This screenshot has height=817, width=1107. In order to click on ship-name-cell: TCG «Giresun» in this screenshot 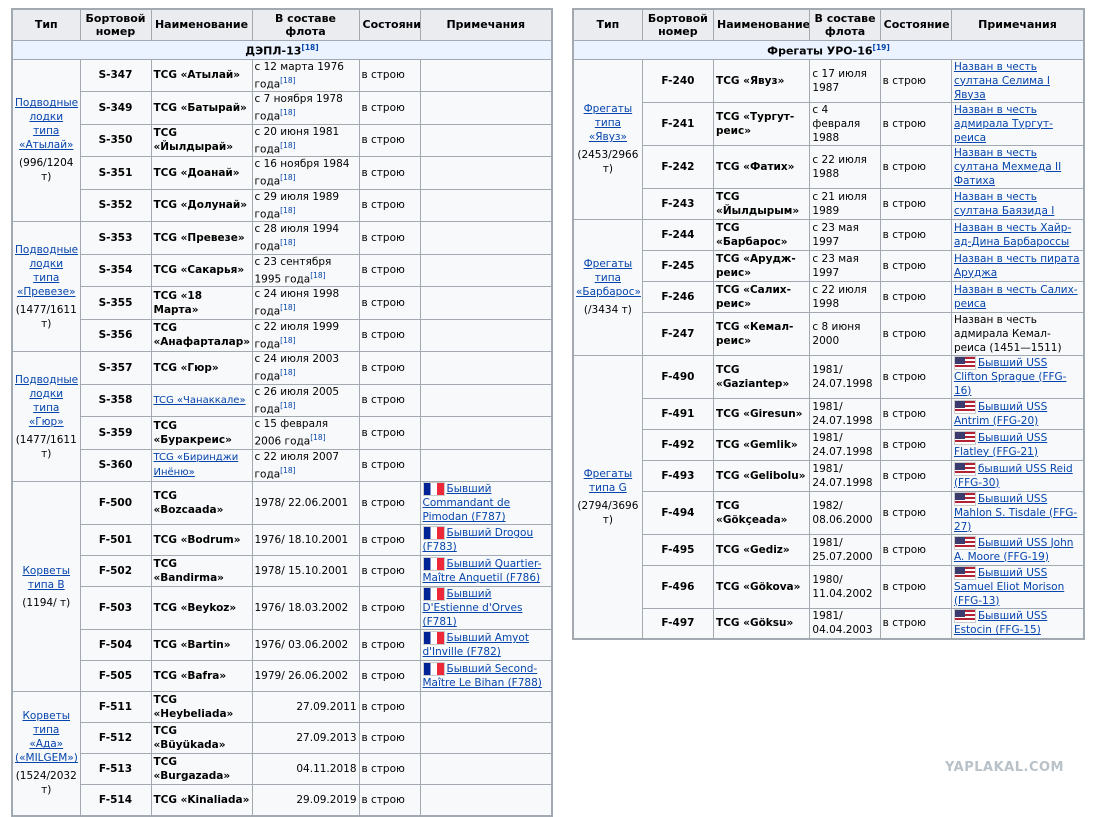, I will do `click(762, 413)`.